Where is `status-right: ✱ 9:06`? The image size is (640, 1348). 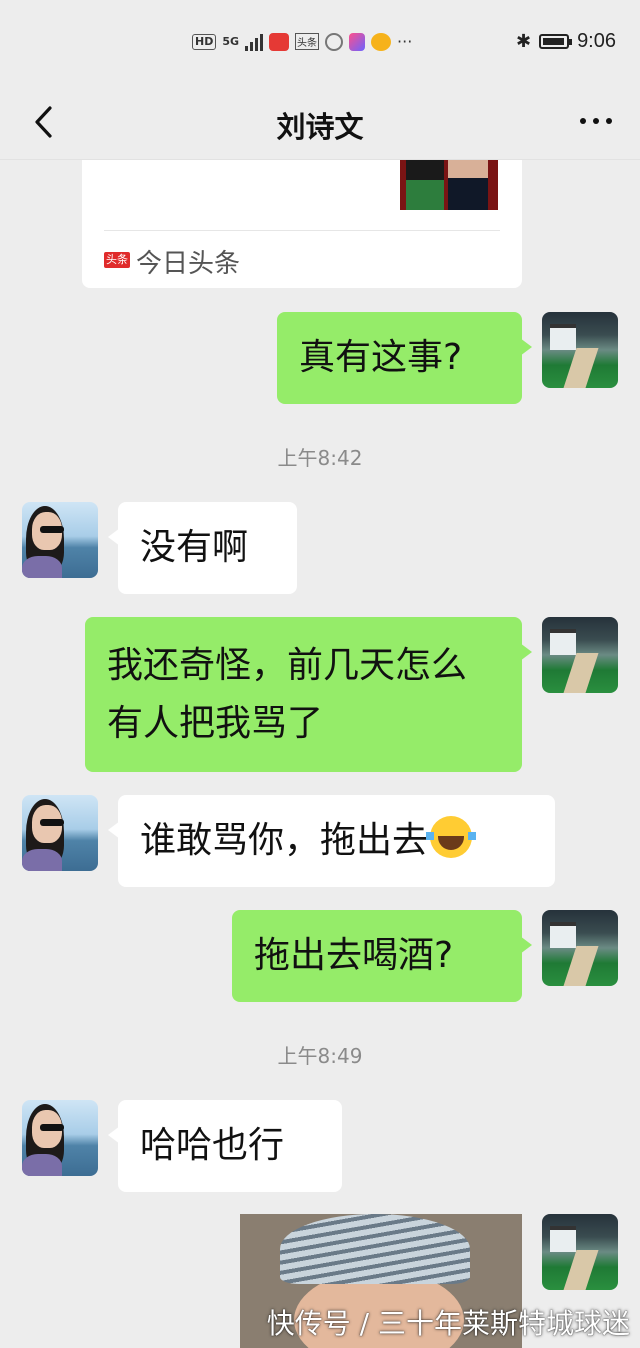 status-right: ✱ 9:06 is located at coordinates (566, 41).